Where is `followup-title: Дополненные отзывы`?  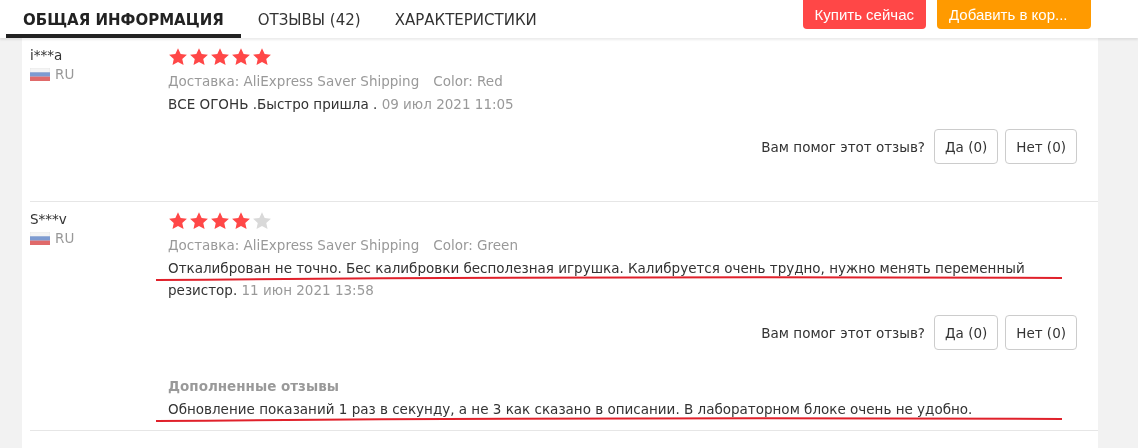 followup-title: Дополненные отзывы is located at coordinates (254, 386).